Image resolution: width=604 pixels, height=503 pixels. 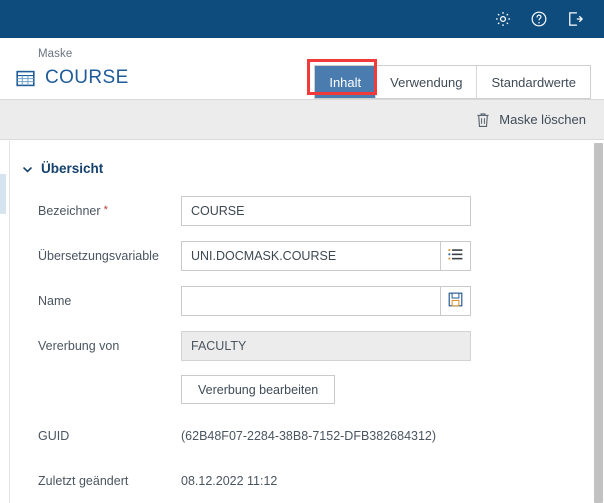 What do you see at coordinates (98, 256) in the screenshot?
I see `label-uebersetzungsvariable: Übersetzungsvariable` at bounding box center [98, 256].